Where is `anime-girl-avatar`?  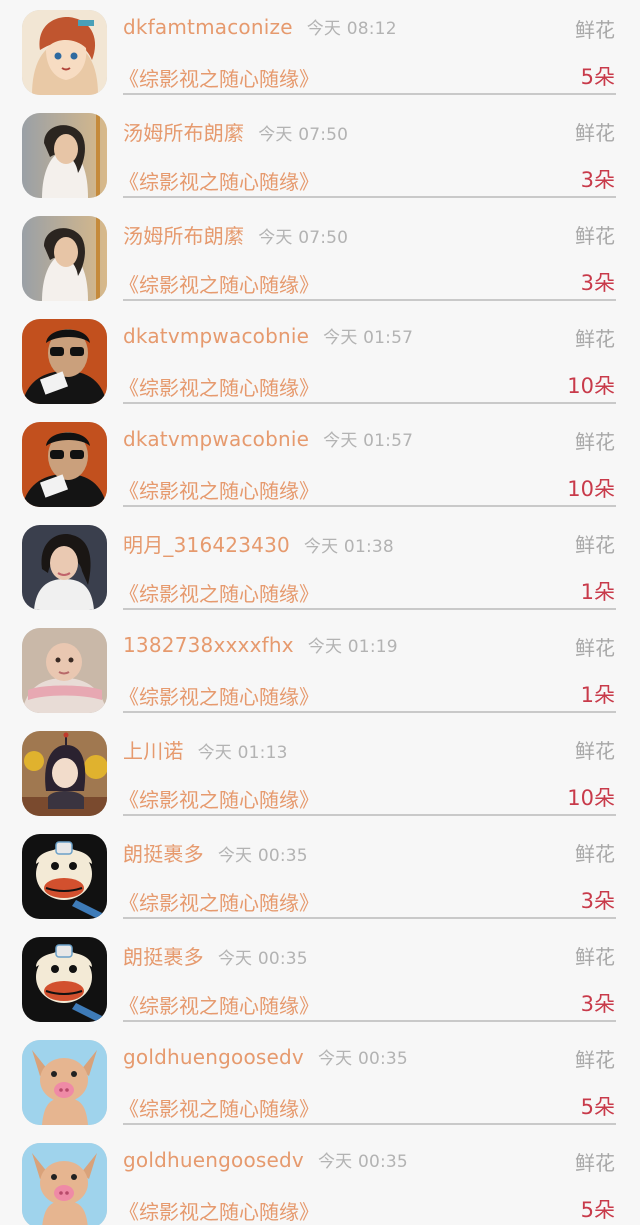
anime-girl-avatar is located at coordinates (64, 52).